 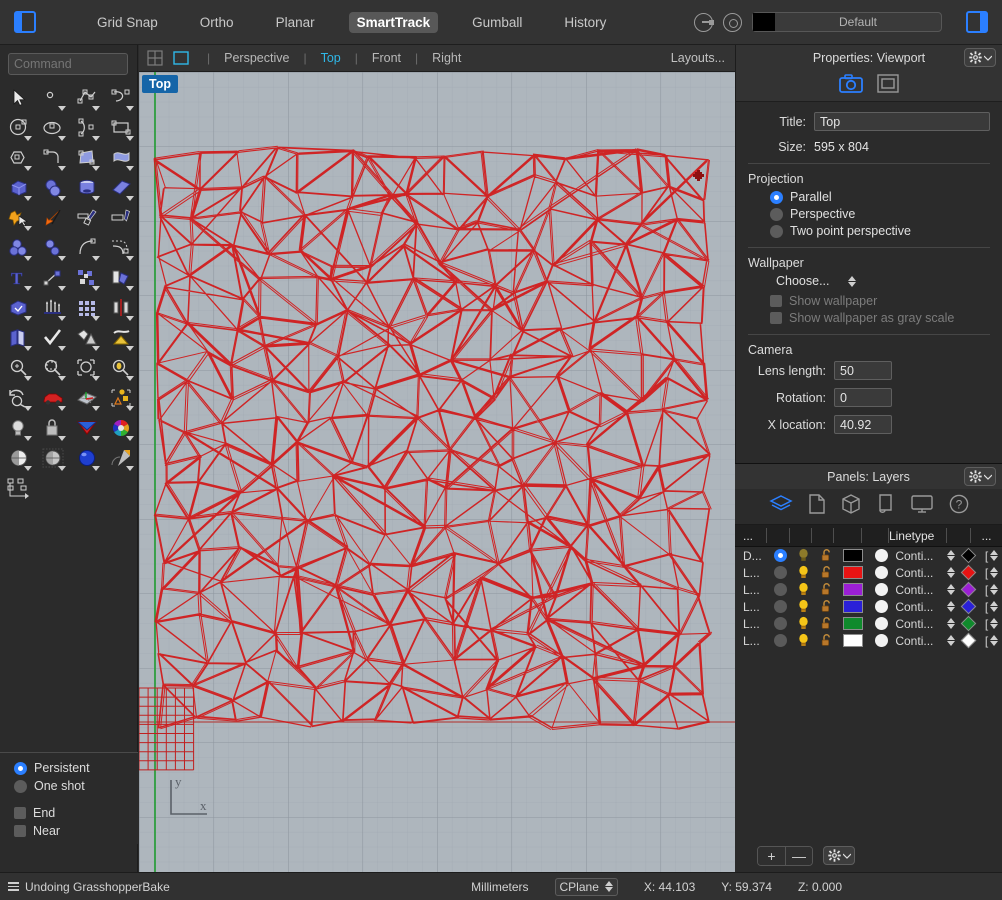 What do you see at coordinates (127, 22) in the screenshot?
I see `toolbar-item-grid-snap: Grid Snap` at bounding box center [127, 22].